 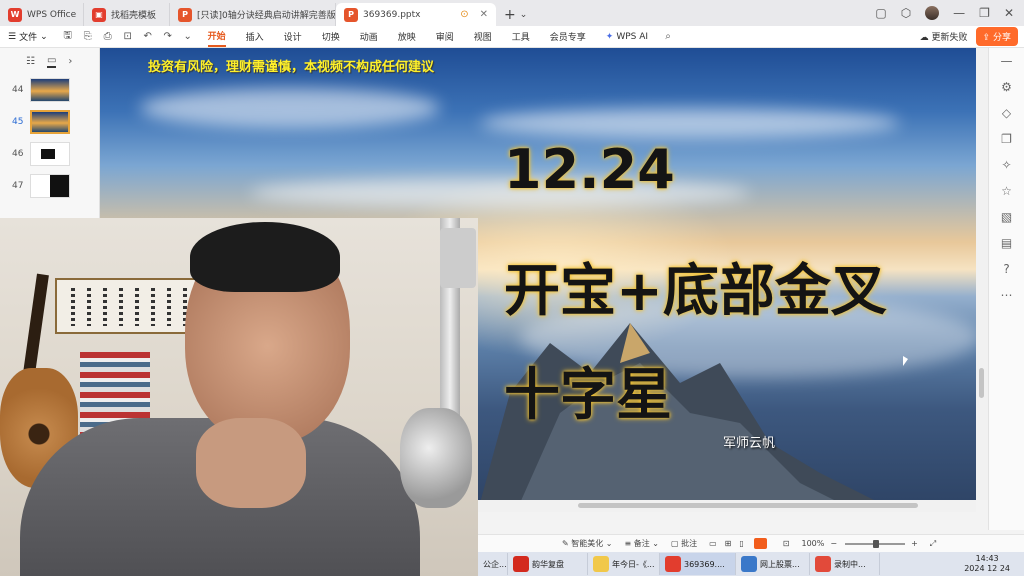 I want to click on animation-icon: ☆, so click(x=1007, y=192).